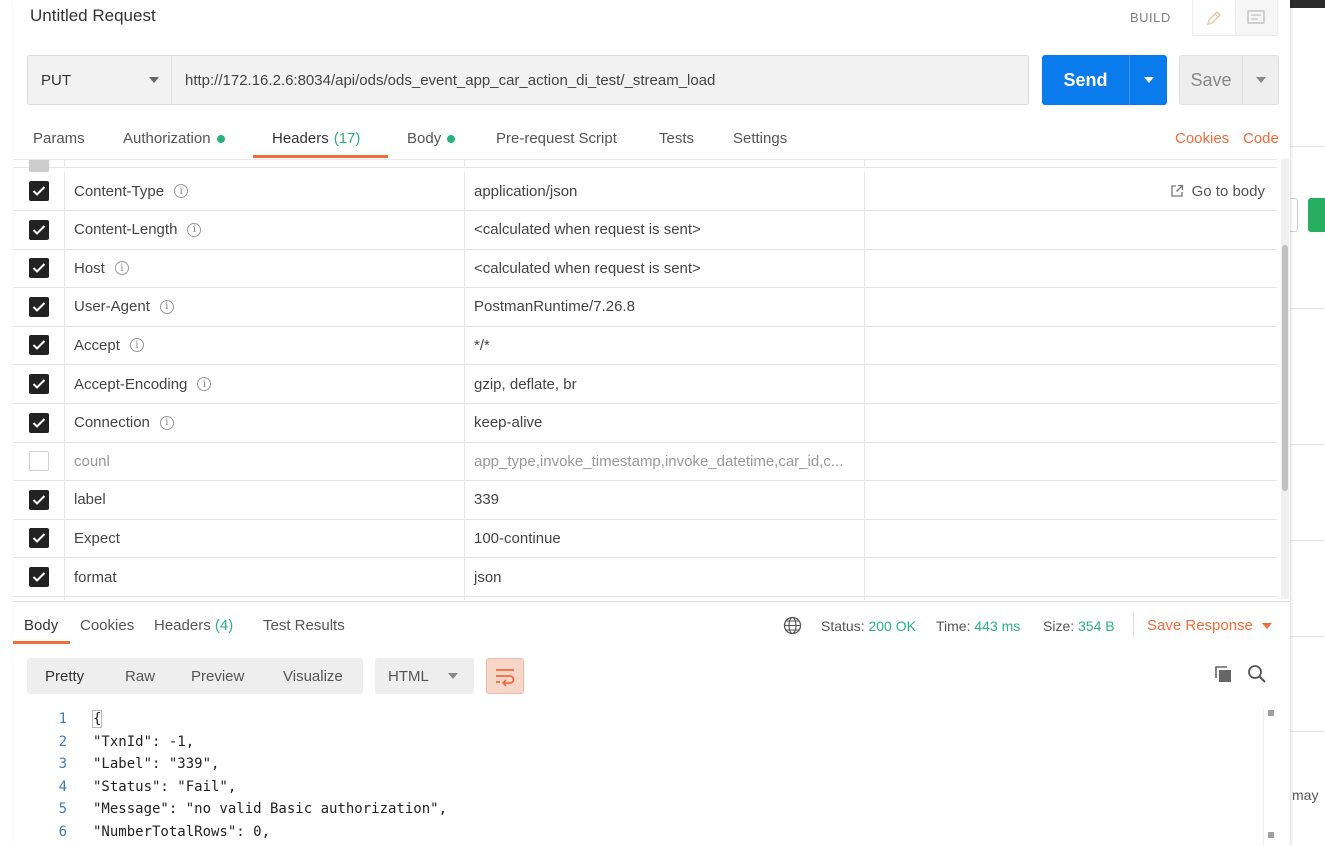 The image size is (1325, 846). What do you see at coordinates (665, 191) in the screenshot?
I see `header-value: application/json` at bounding box center [665, 191].